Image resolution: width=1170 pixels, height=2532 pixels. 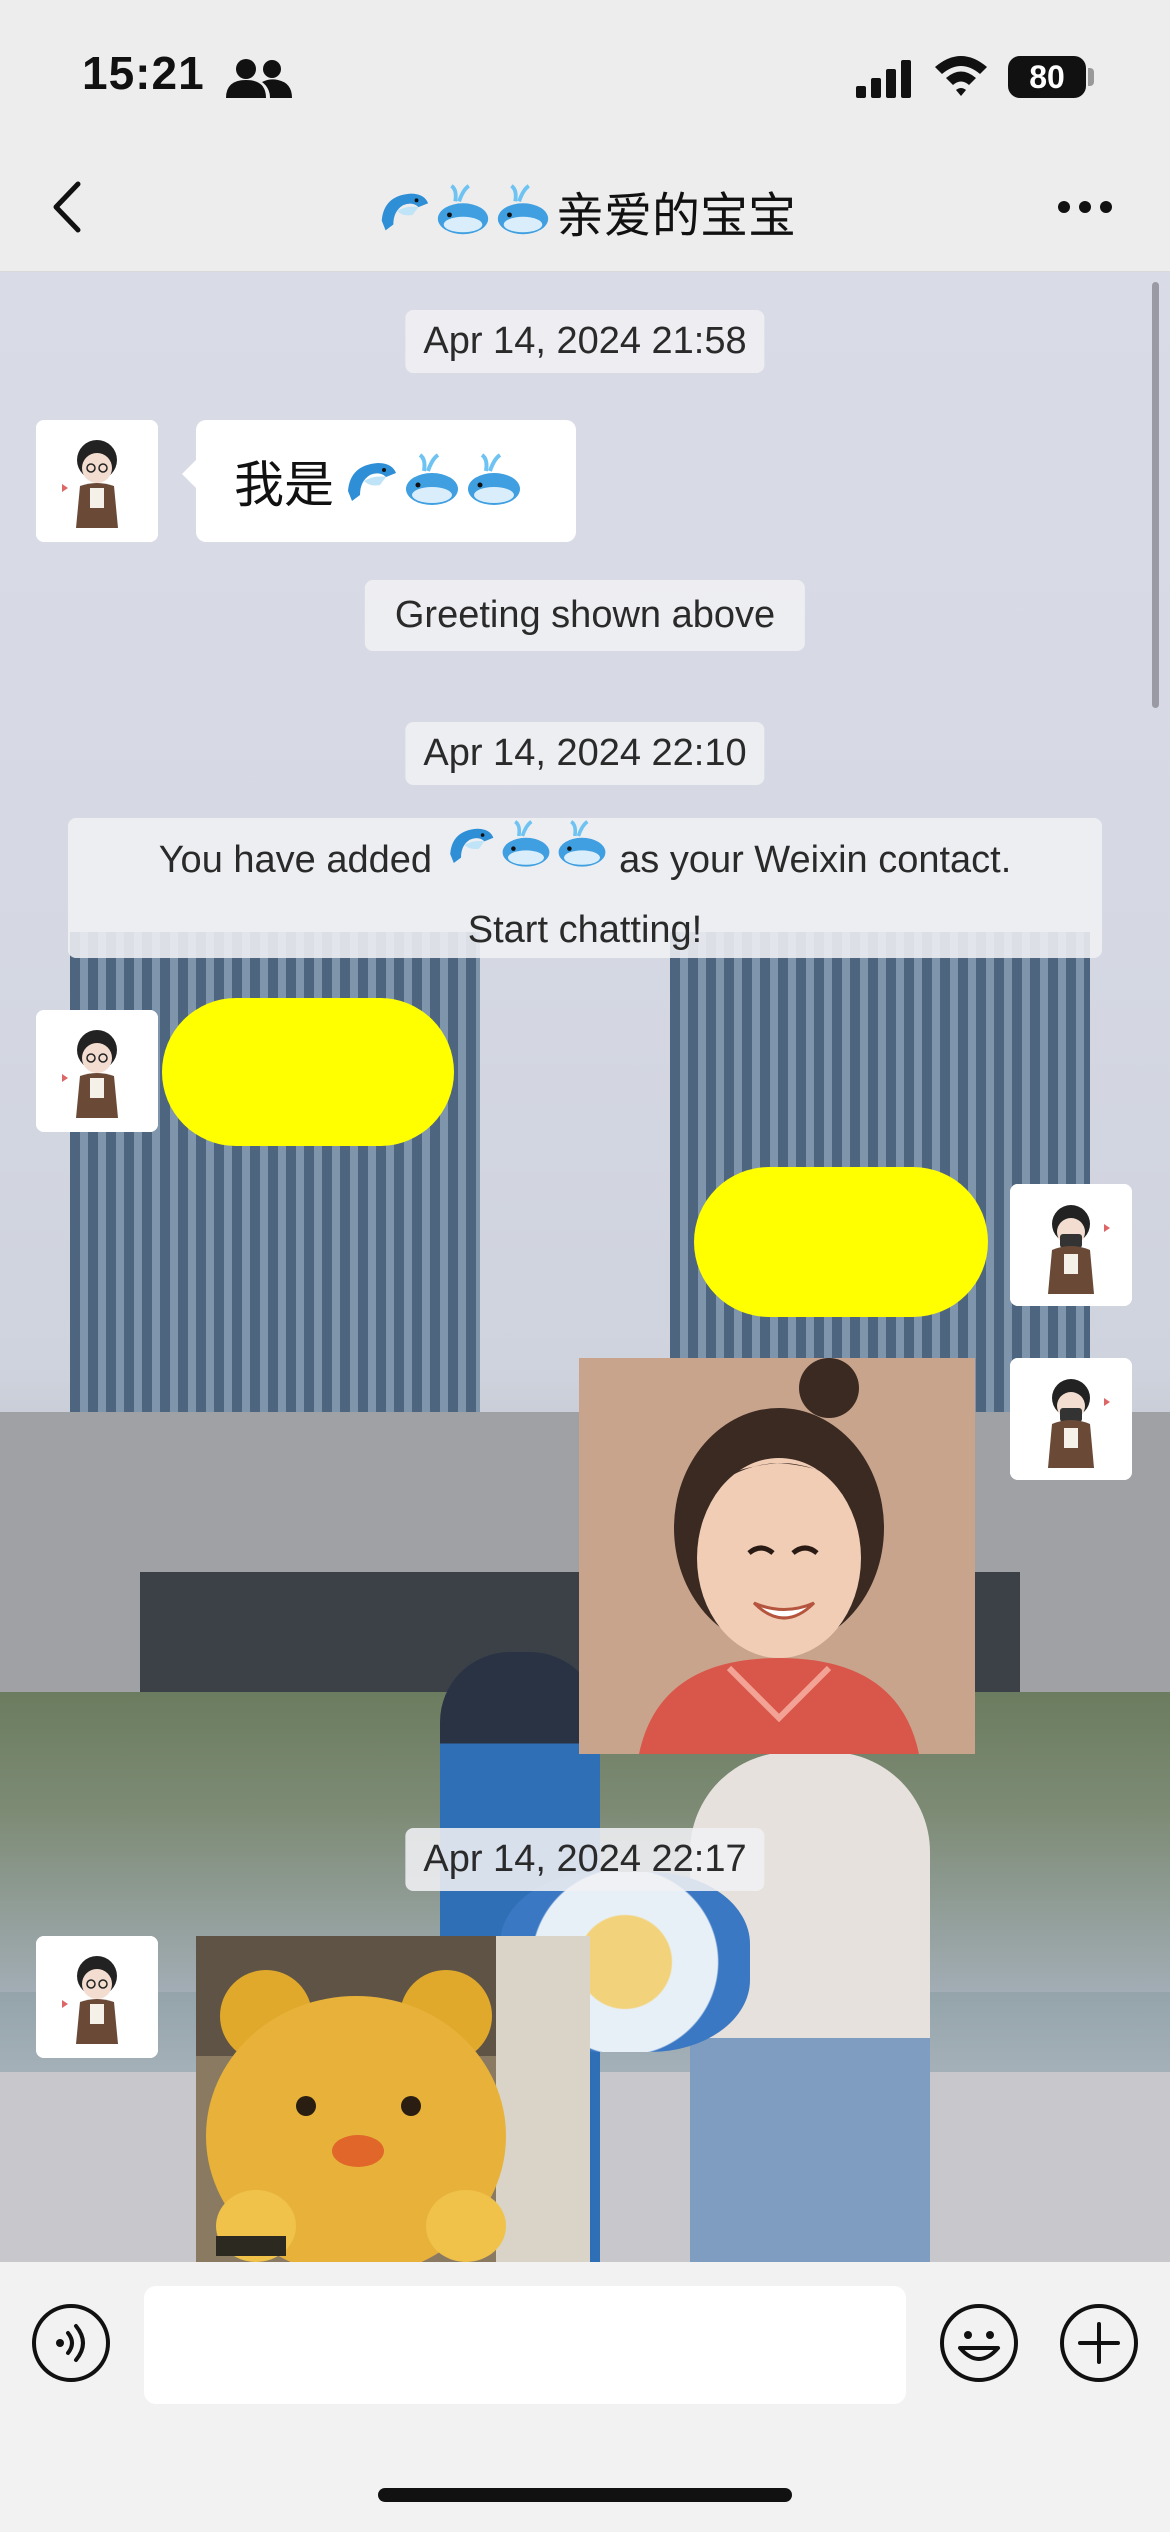 I want to click on timestamp: Apr 14, 2024 22:10, so click(x=585, y=753).